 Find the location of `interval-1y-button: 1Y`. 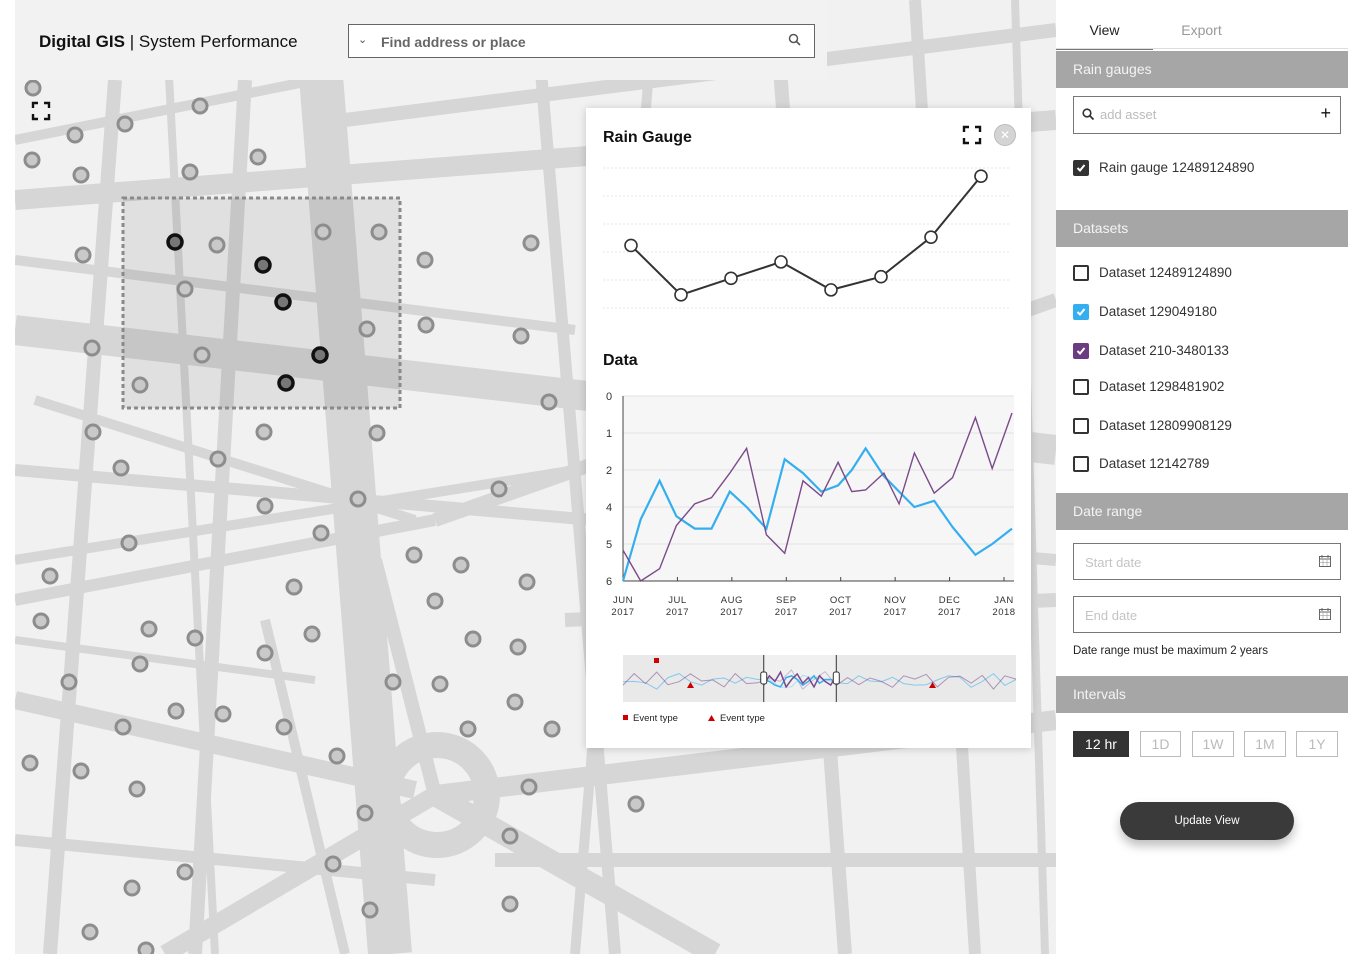

interval-1y-button: 1Y is located at coordinates (1317, 744).